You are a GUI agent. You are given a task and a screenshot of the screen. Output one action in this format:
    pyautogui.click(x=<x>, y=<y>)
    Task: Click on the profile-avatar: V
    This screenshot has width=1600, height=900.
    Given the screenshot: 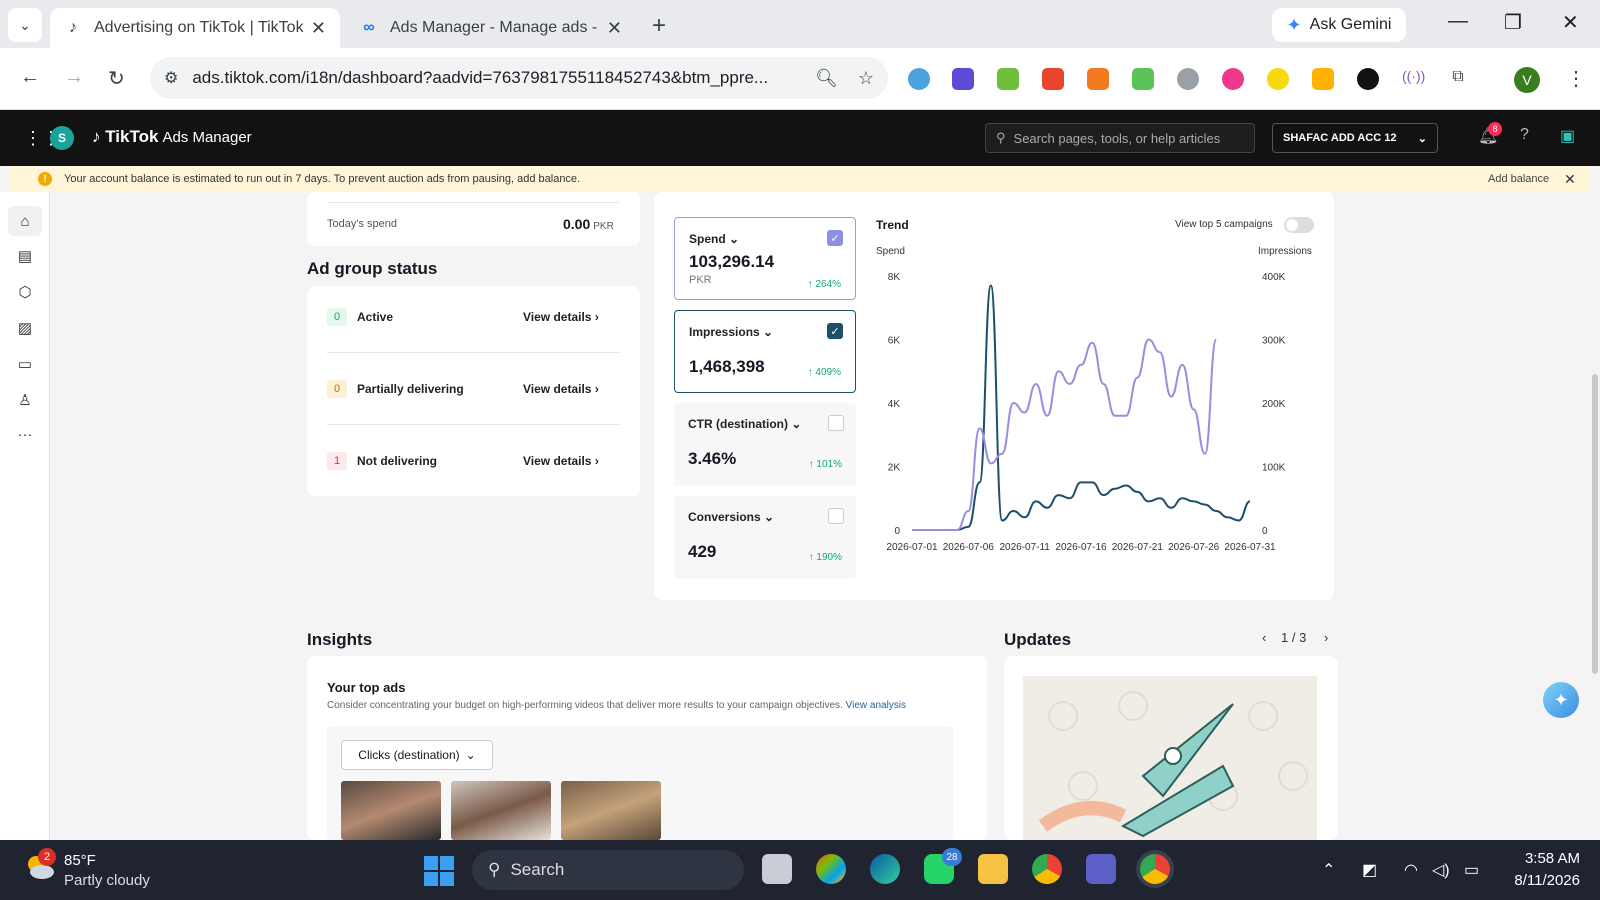 What is the action you would take?
    pyautogui.click(x=1527, y=80)
    